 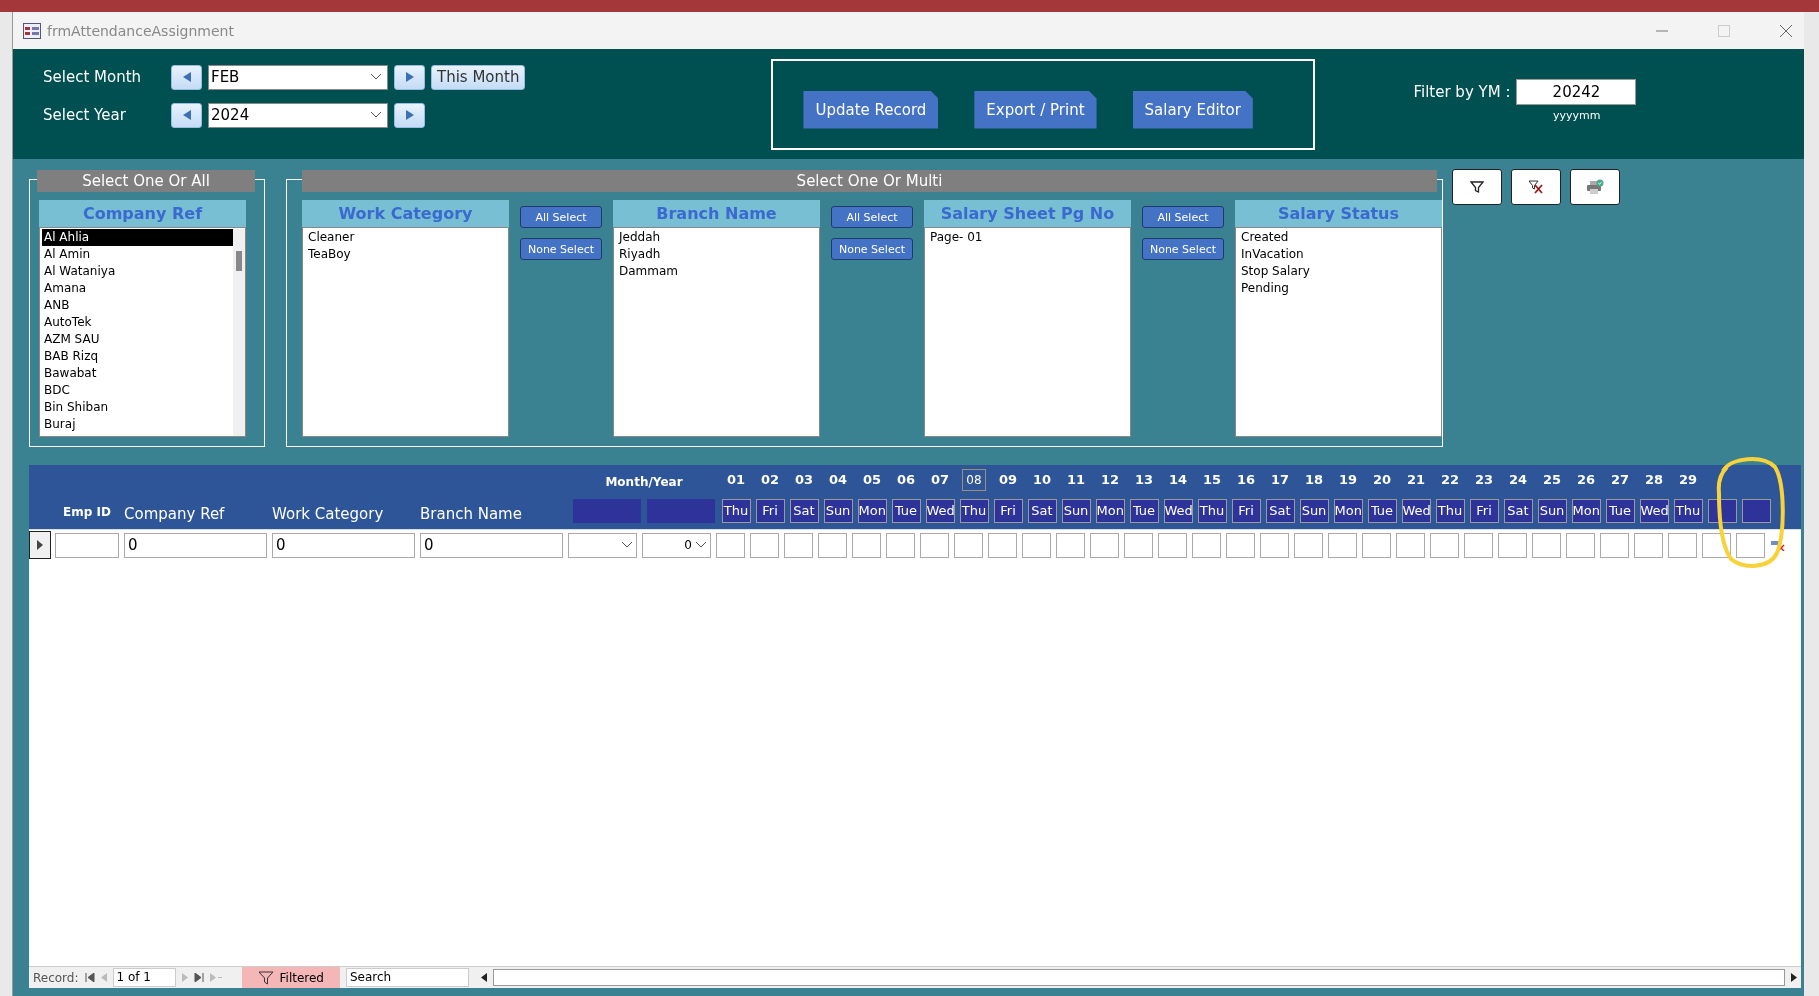 What do you see at coordinates (1338, 254) in the screenshot?
I see `list-item: InVacation` at bounding box center [1338, 254].